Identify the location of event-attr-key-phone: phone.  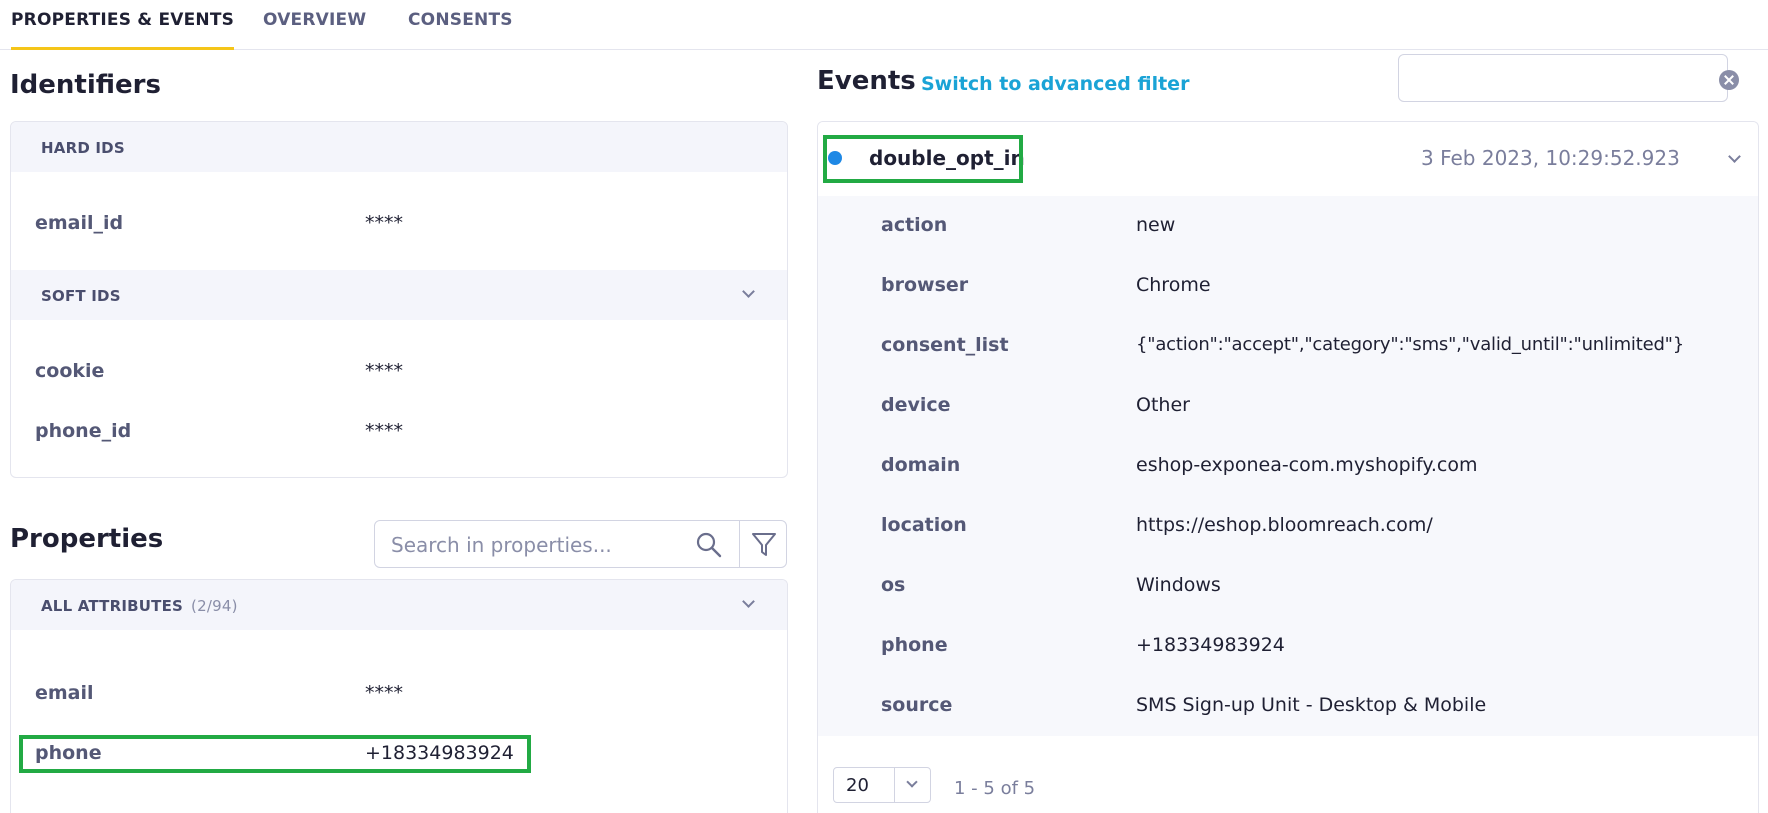
(914, 645).